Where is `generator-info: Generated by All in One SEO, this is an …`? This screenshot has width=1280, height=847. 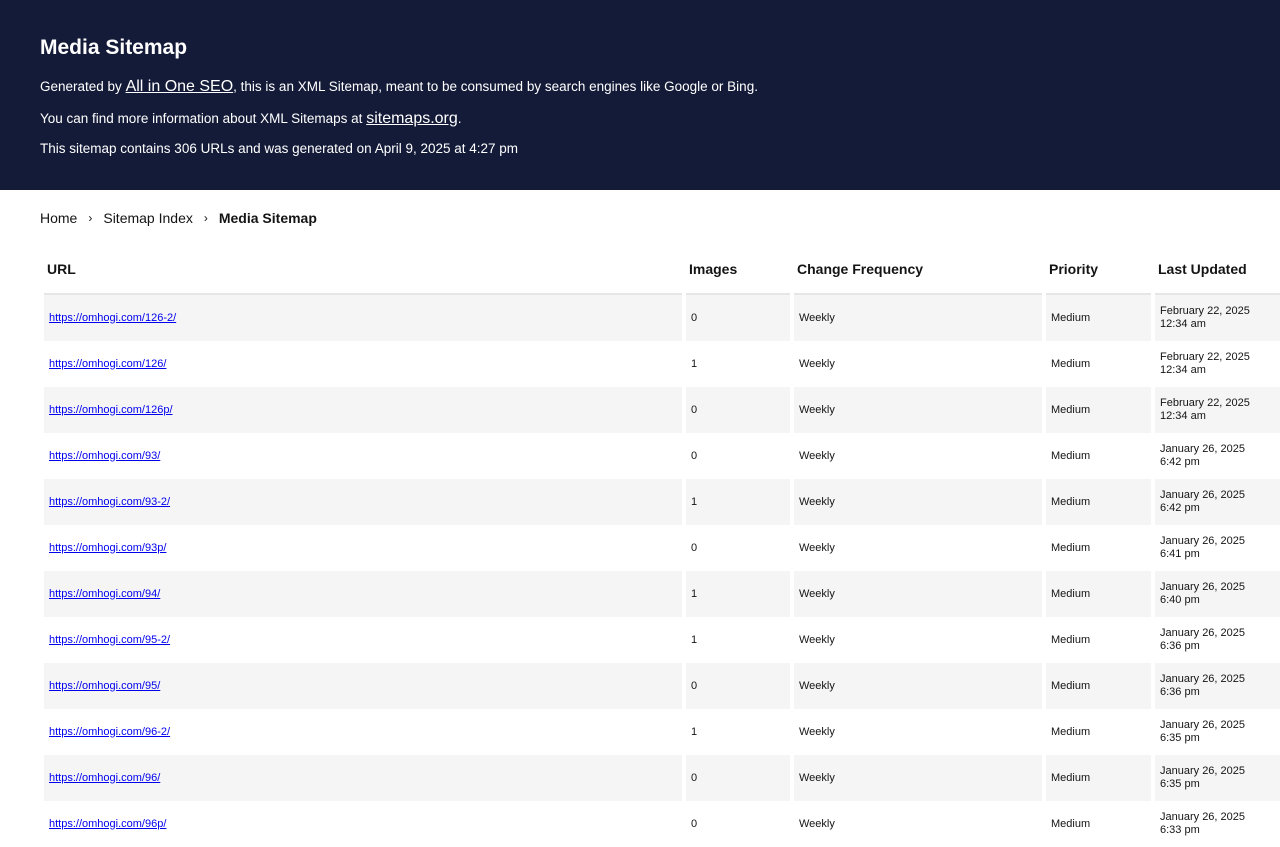
generator-info: Generated by All in One SEO, this is an … is located at coordinates (640, 87).